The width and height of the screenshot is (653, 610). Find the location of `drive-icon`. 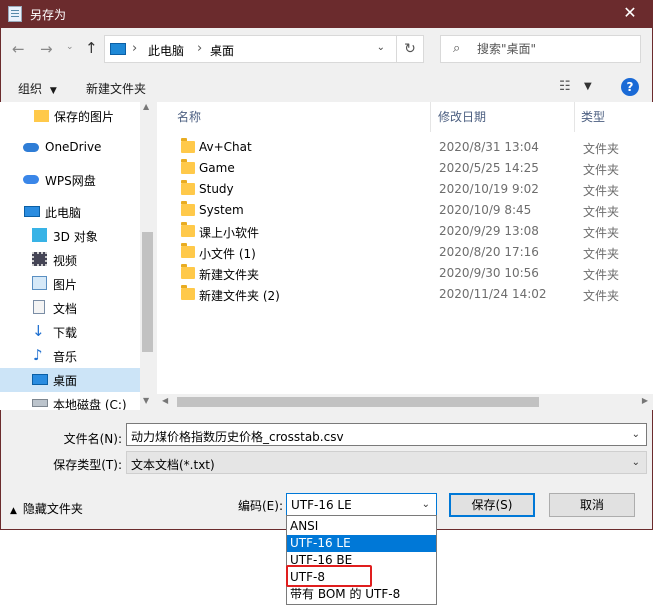

drive-icon is located at coordinates (40, 403).